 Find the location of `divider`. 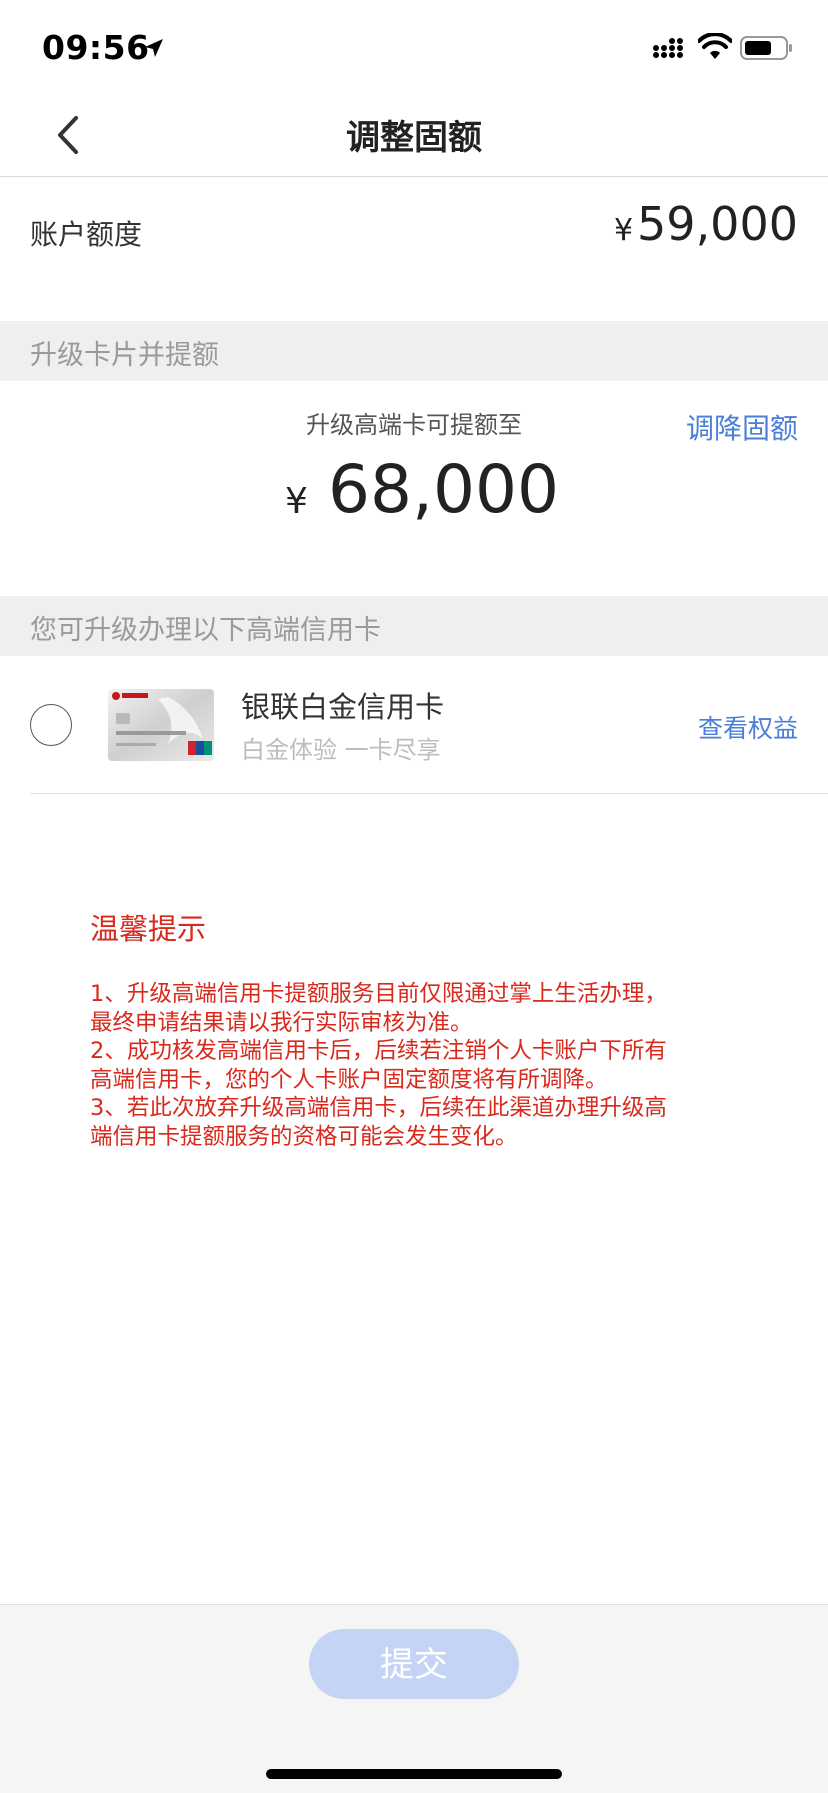

divider is located at coordinates (429, 793).